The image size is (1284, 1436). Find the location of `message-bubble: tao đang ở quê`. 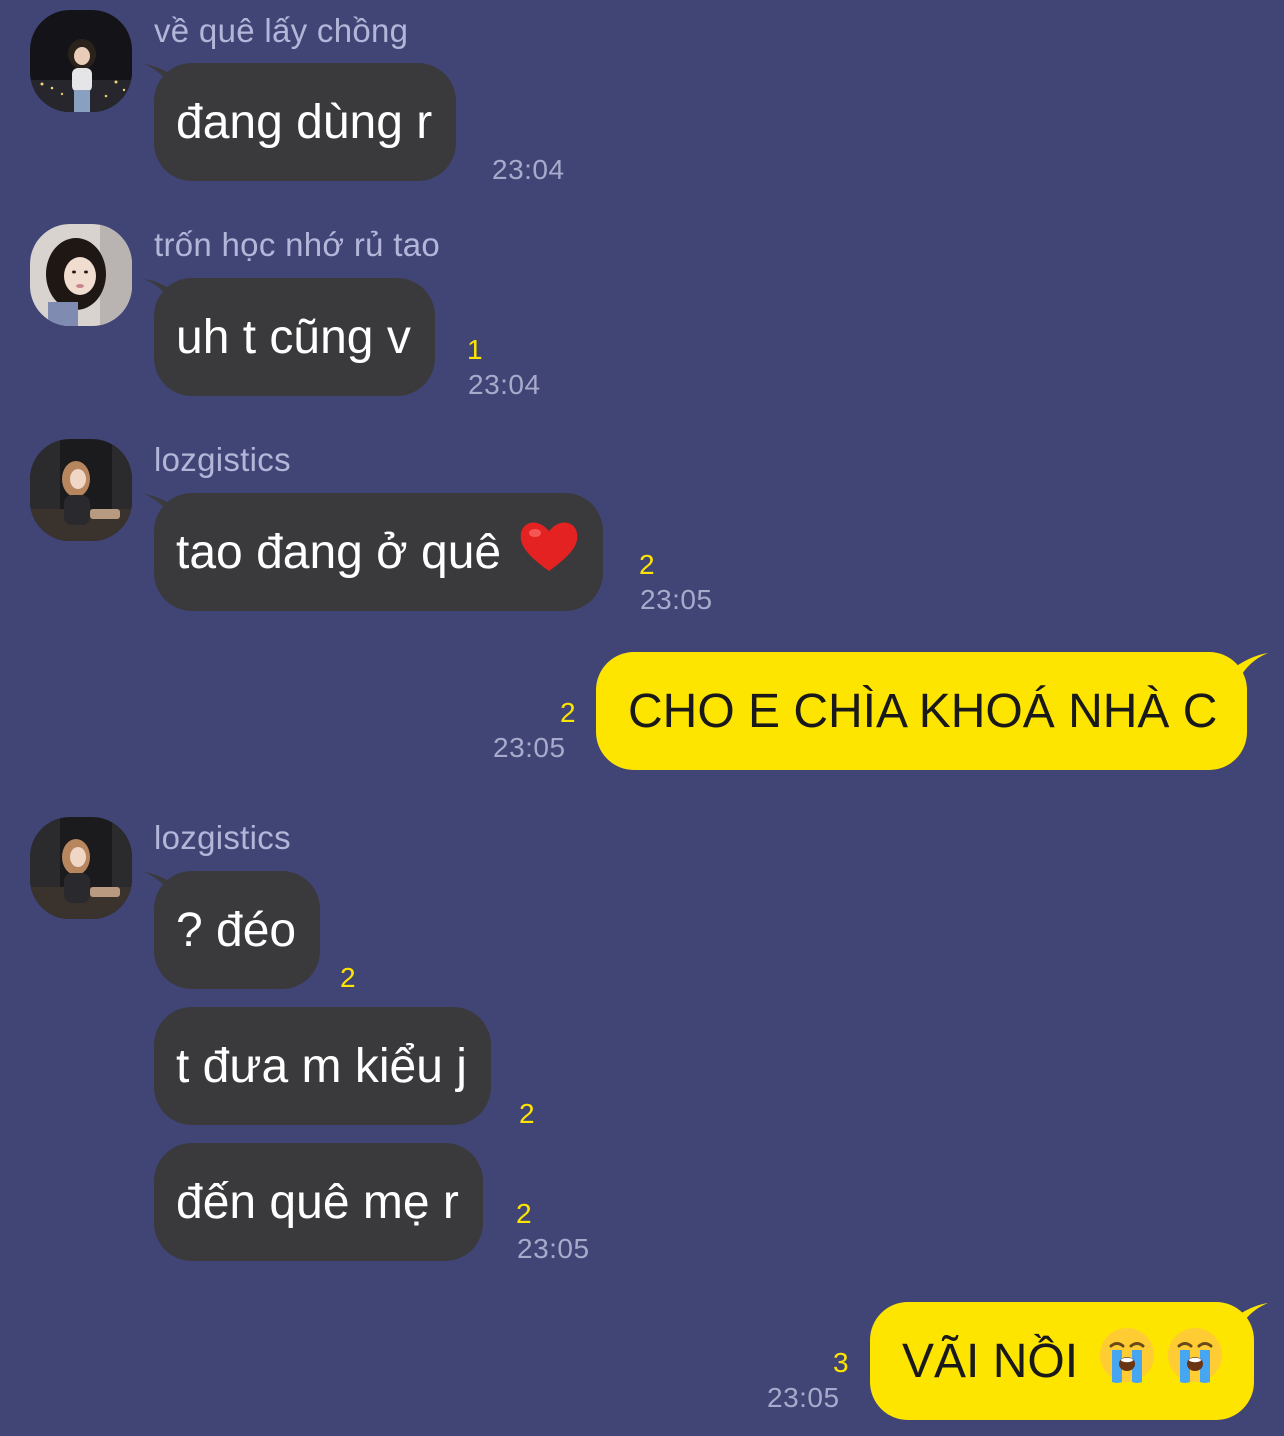

message-bubble: tao đang ở quê is located at coordinates (379, 552).